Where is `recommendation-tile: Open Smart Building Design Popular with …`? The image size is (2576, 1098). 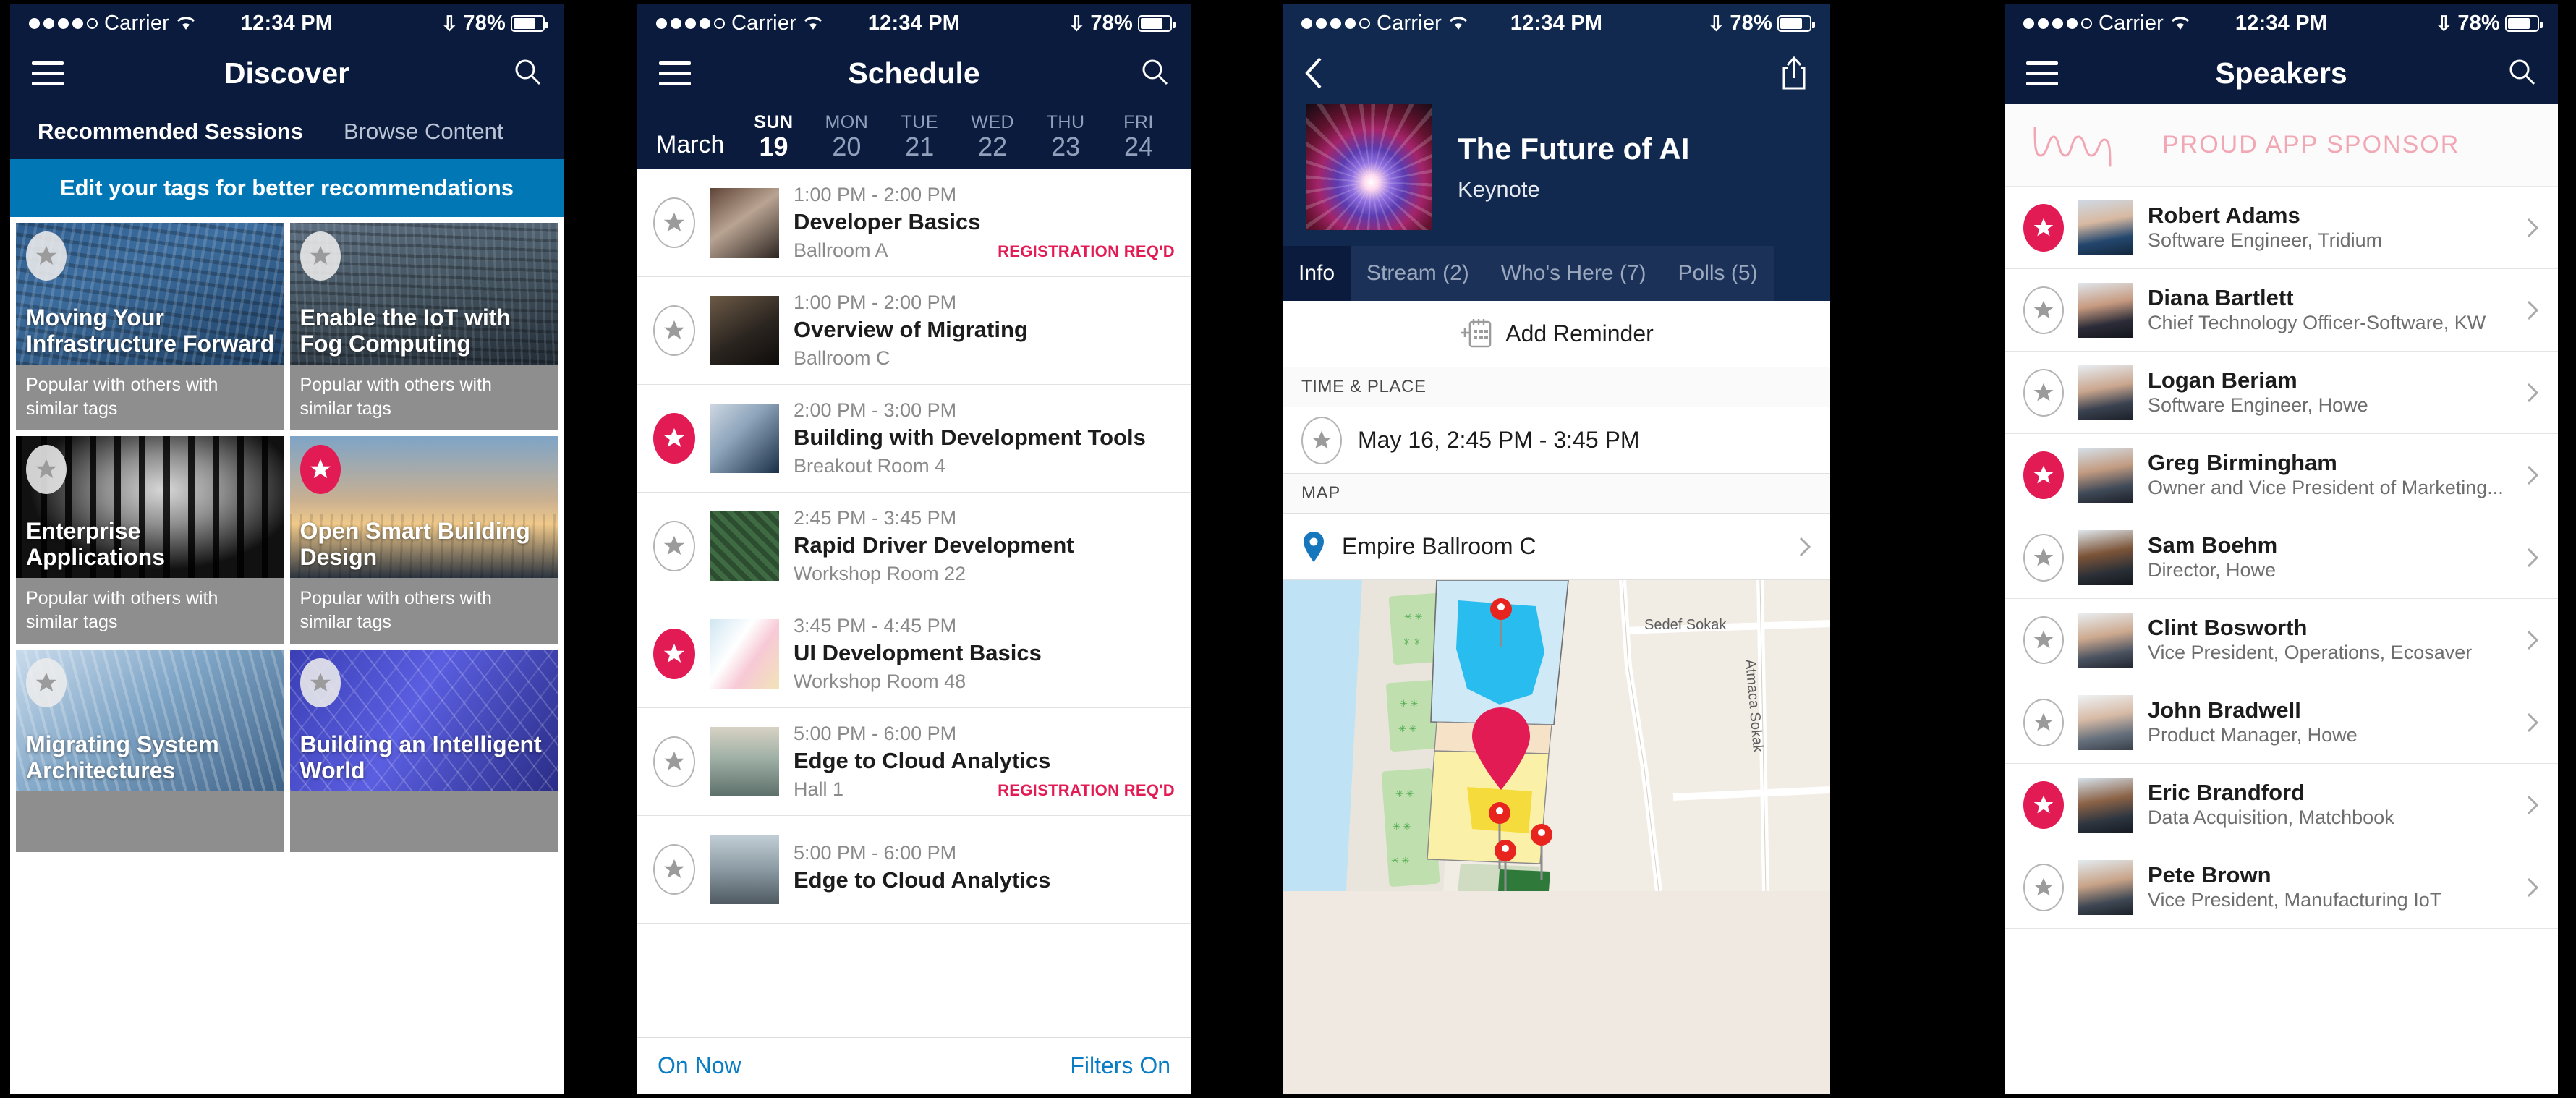
recommendation-tile: Open Smart Building Design Popular with … is located at coordinates (423, 540).